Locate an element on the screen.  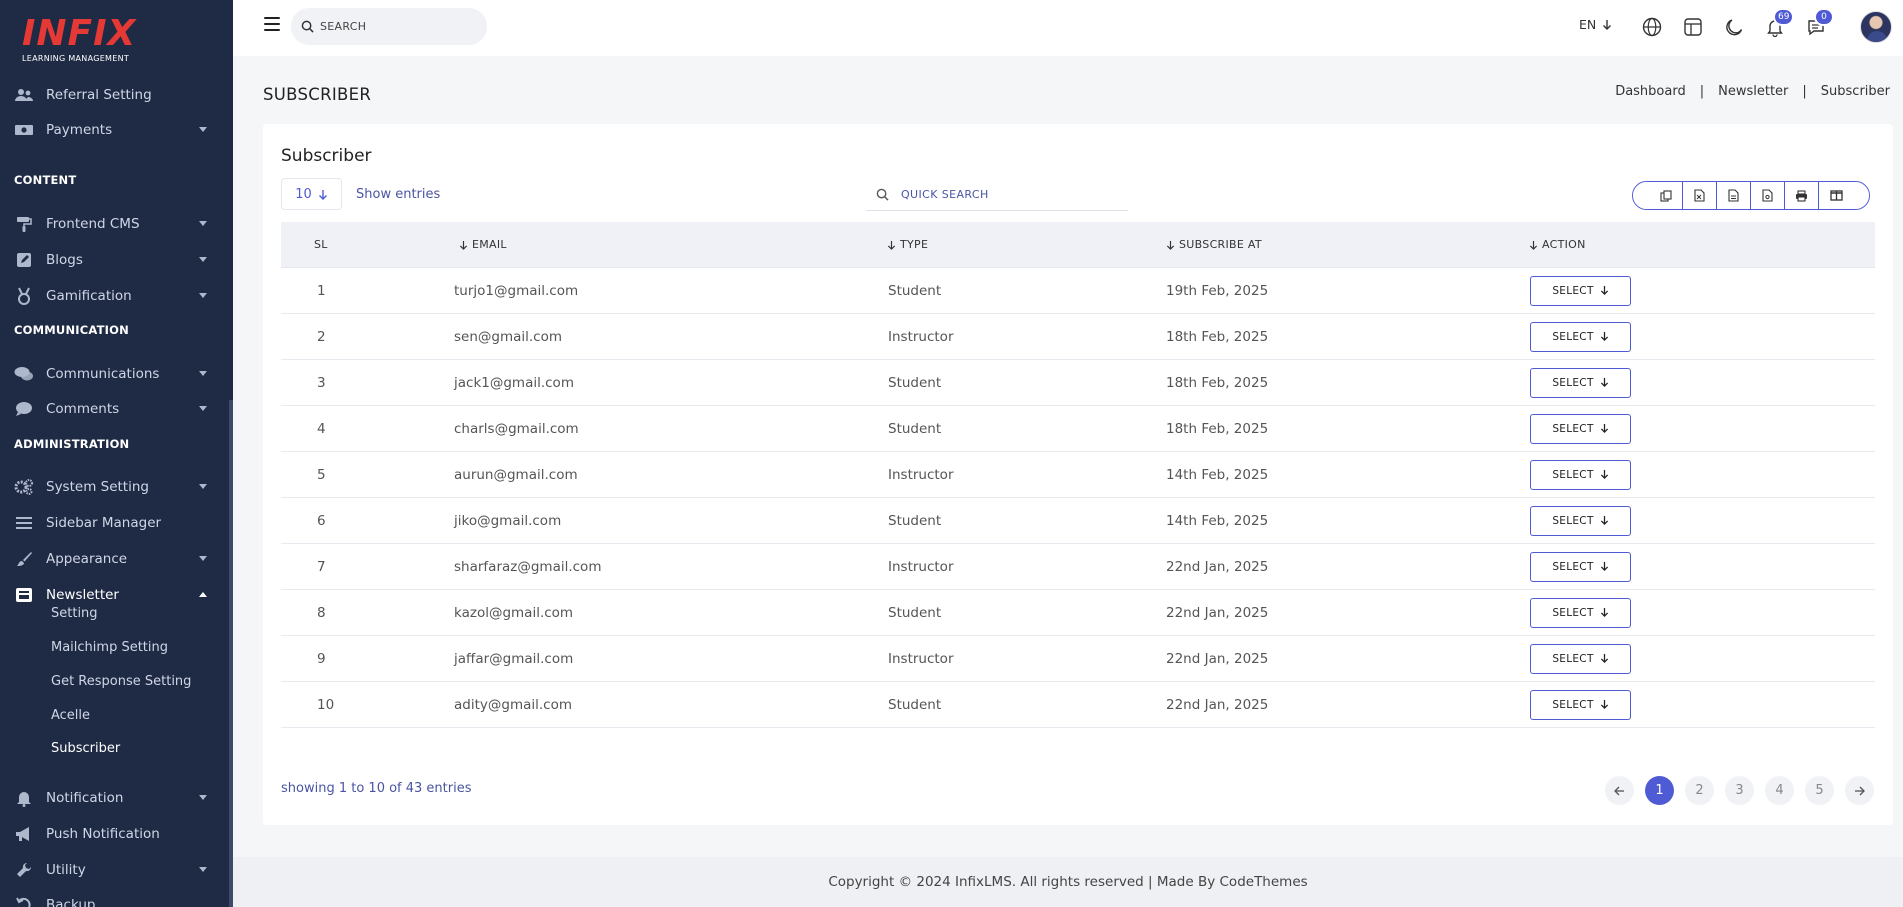
header-search is located at coordinates (389, 26).